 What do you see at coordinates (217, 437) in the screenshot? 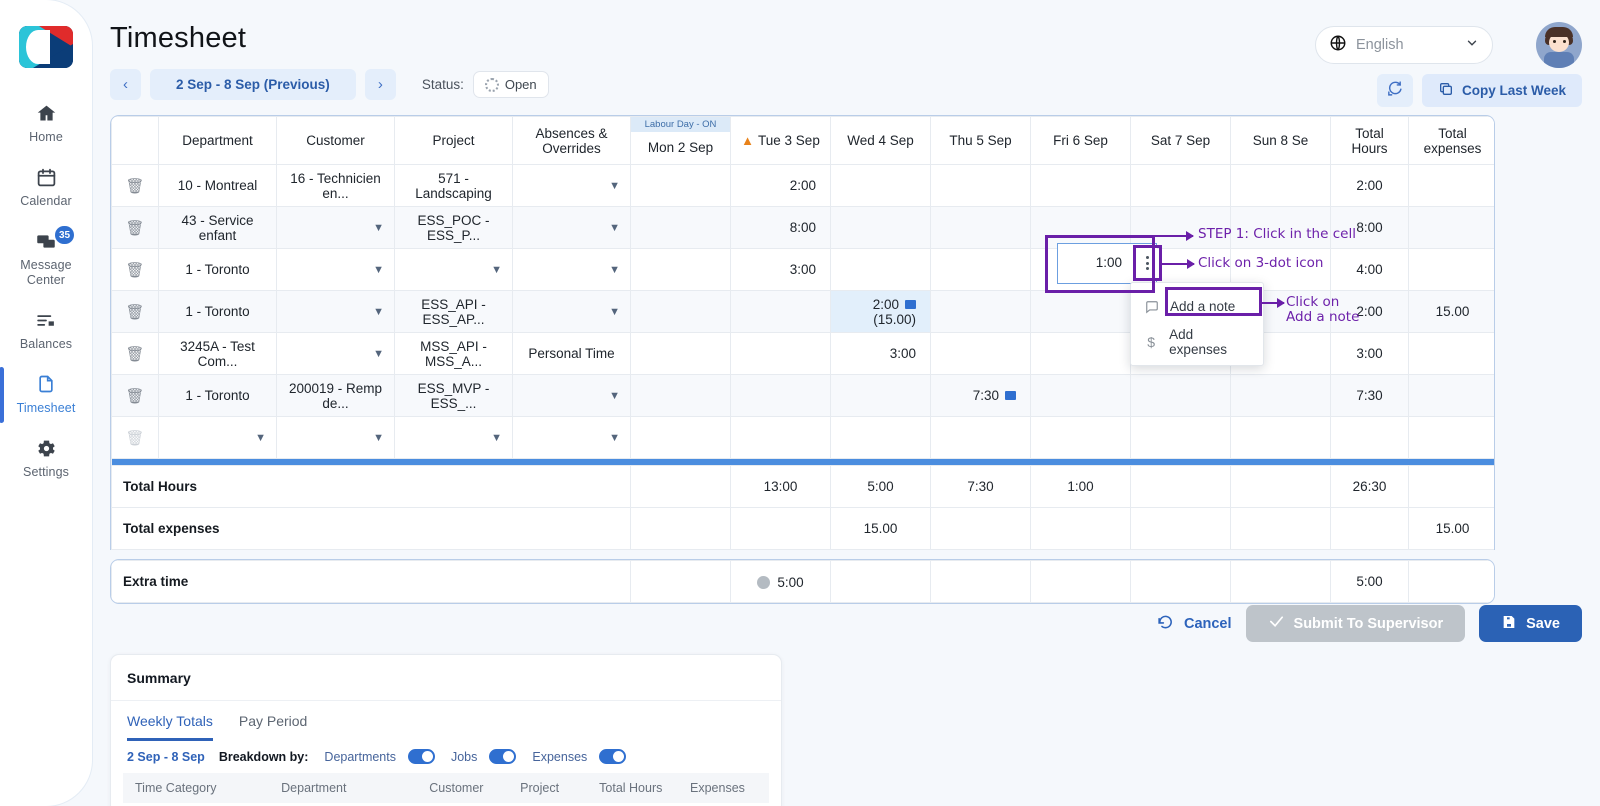
I see `cell-department: ▼` at bounding box center [217, 437].